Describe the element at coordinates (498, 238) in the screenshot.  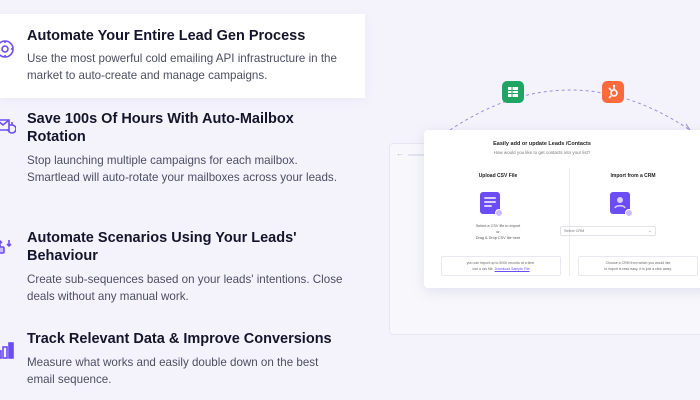
I see `upload-hint-2: Drag & Drop CSV file here` at that location.